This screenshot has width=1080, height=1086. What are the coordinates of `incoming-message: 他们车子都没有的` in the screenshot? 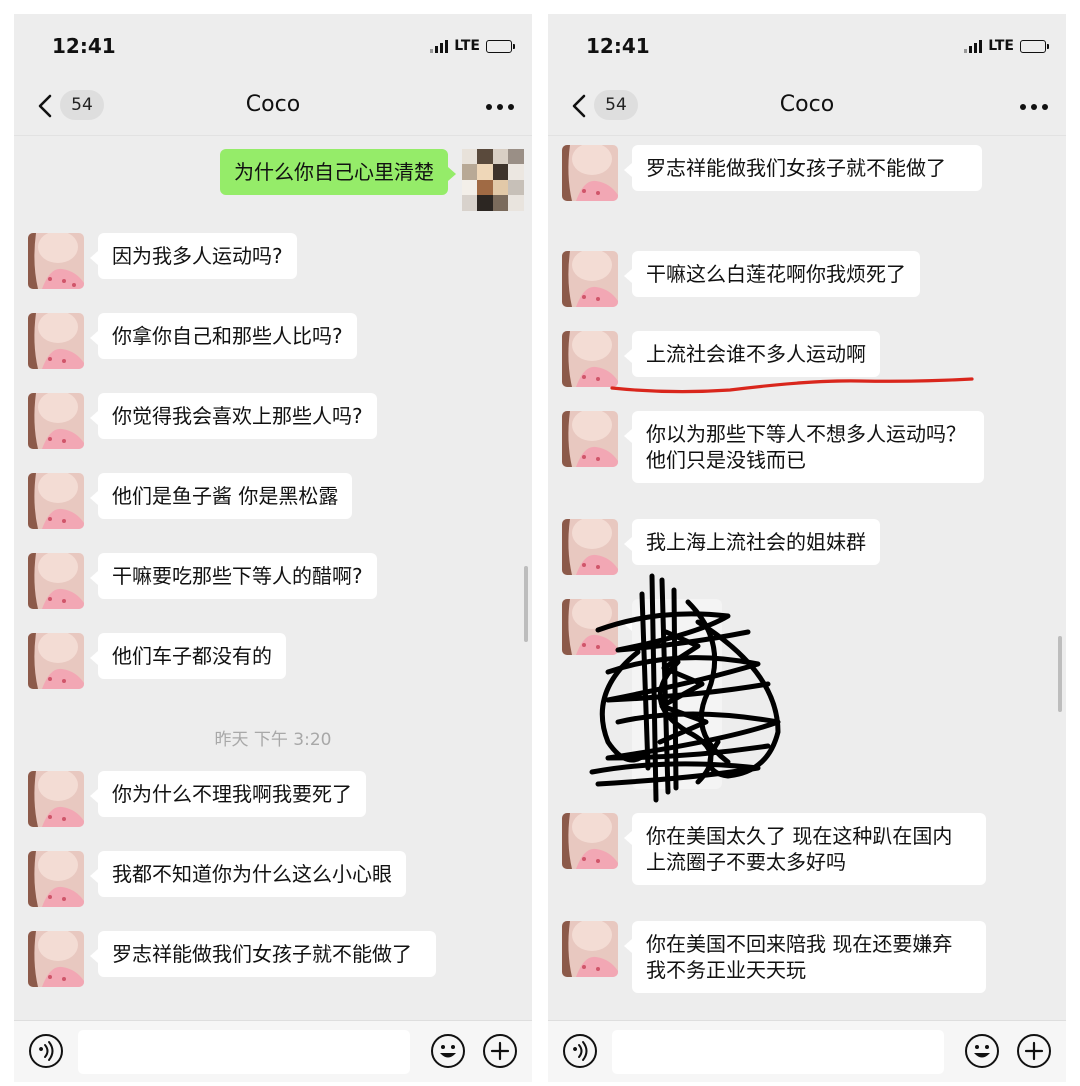 It's located at (157, 661).